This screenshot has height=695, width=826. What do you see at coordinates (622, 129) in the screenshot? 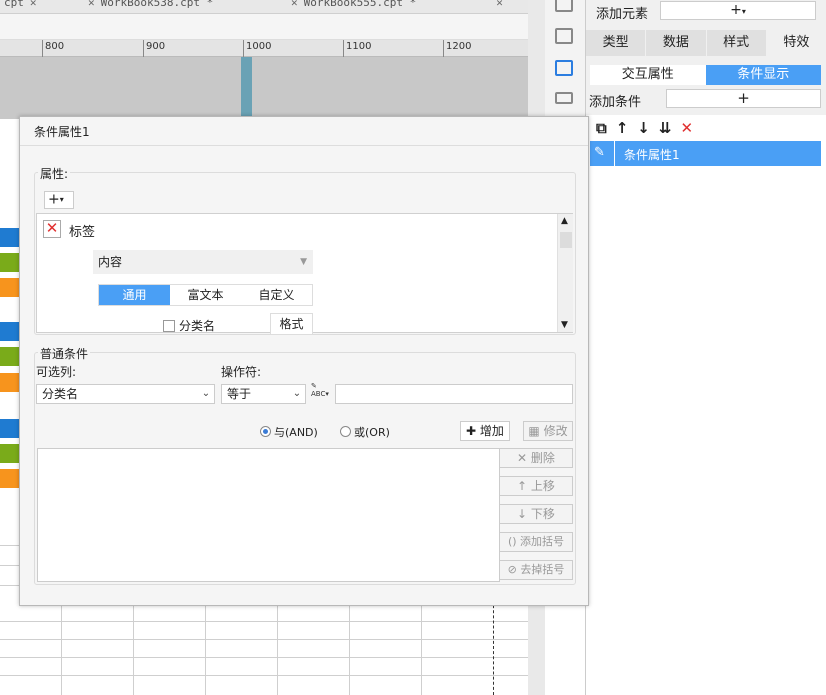
I see `arrow-up-icon: ↑` at bounding box center [622, 129].